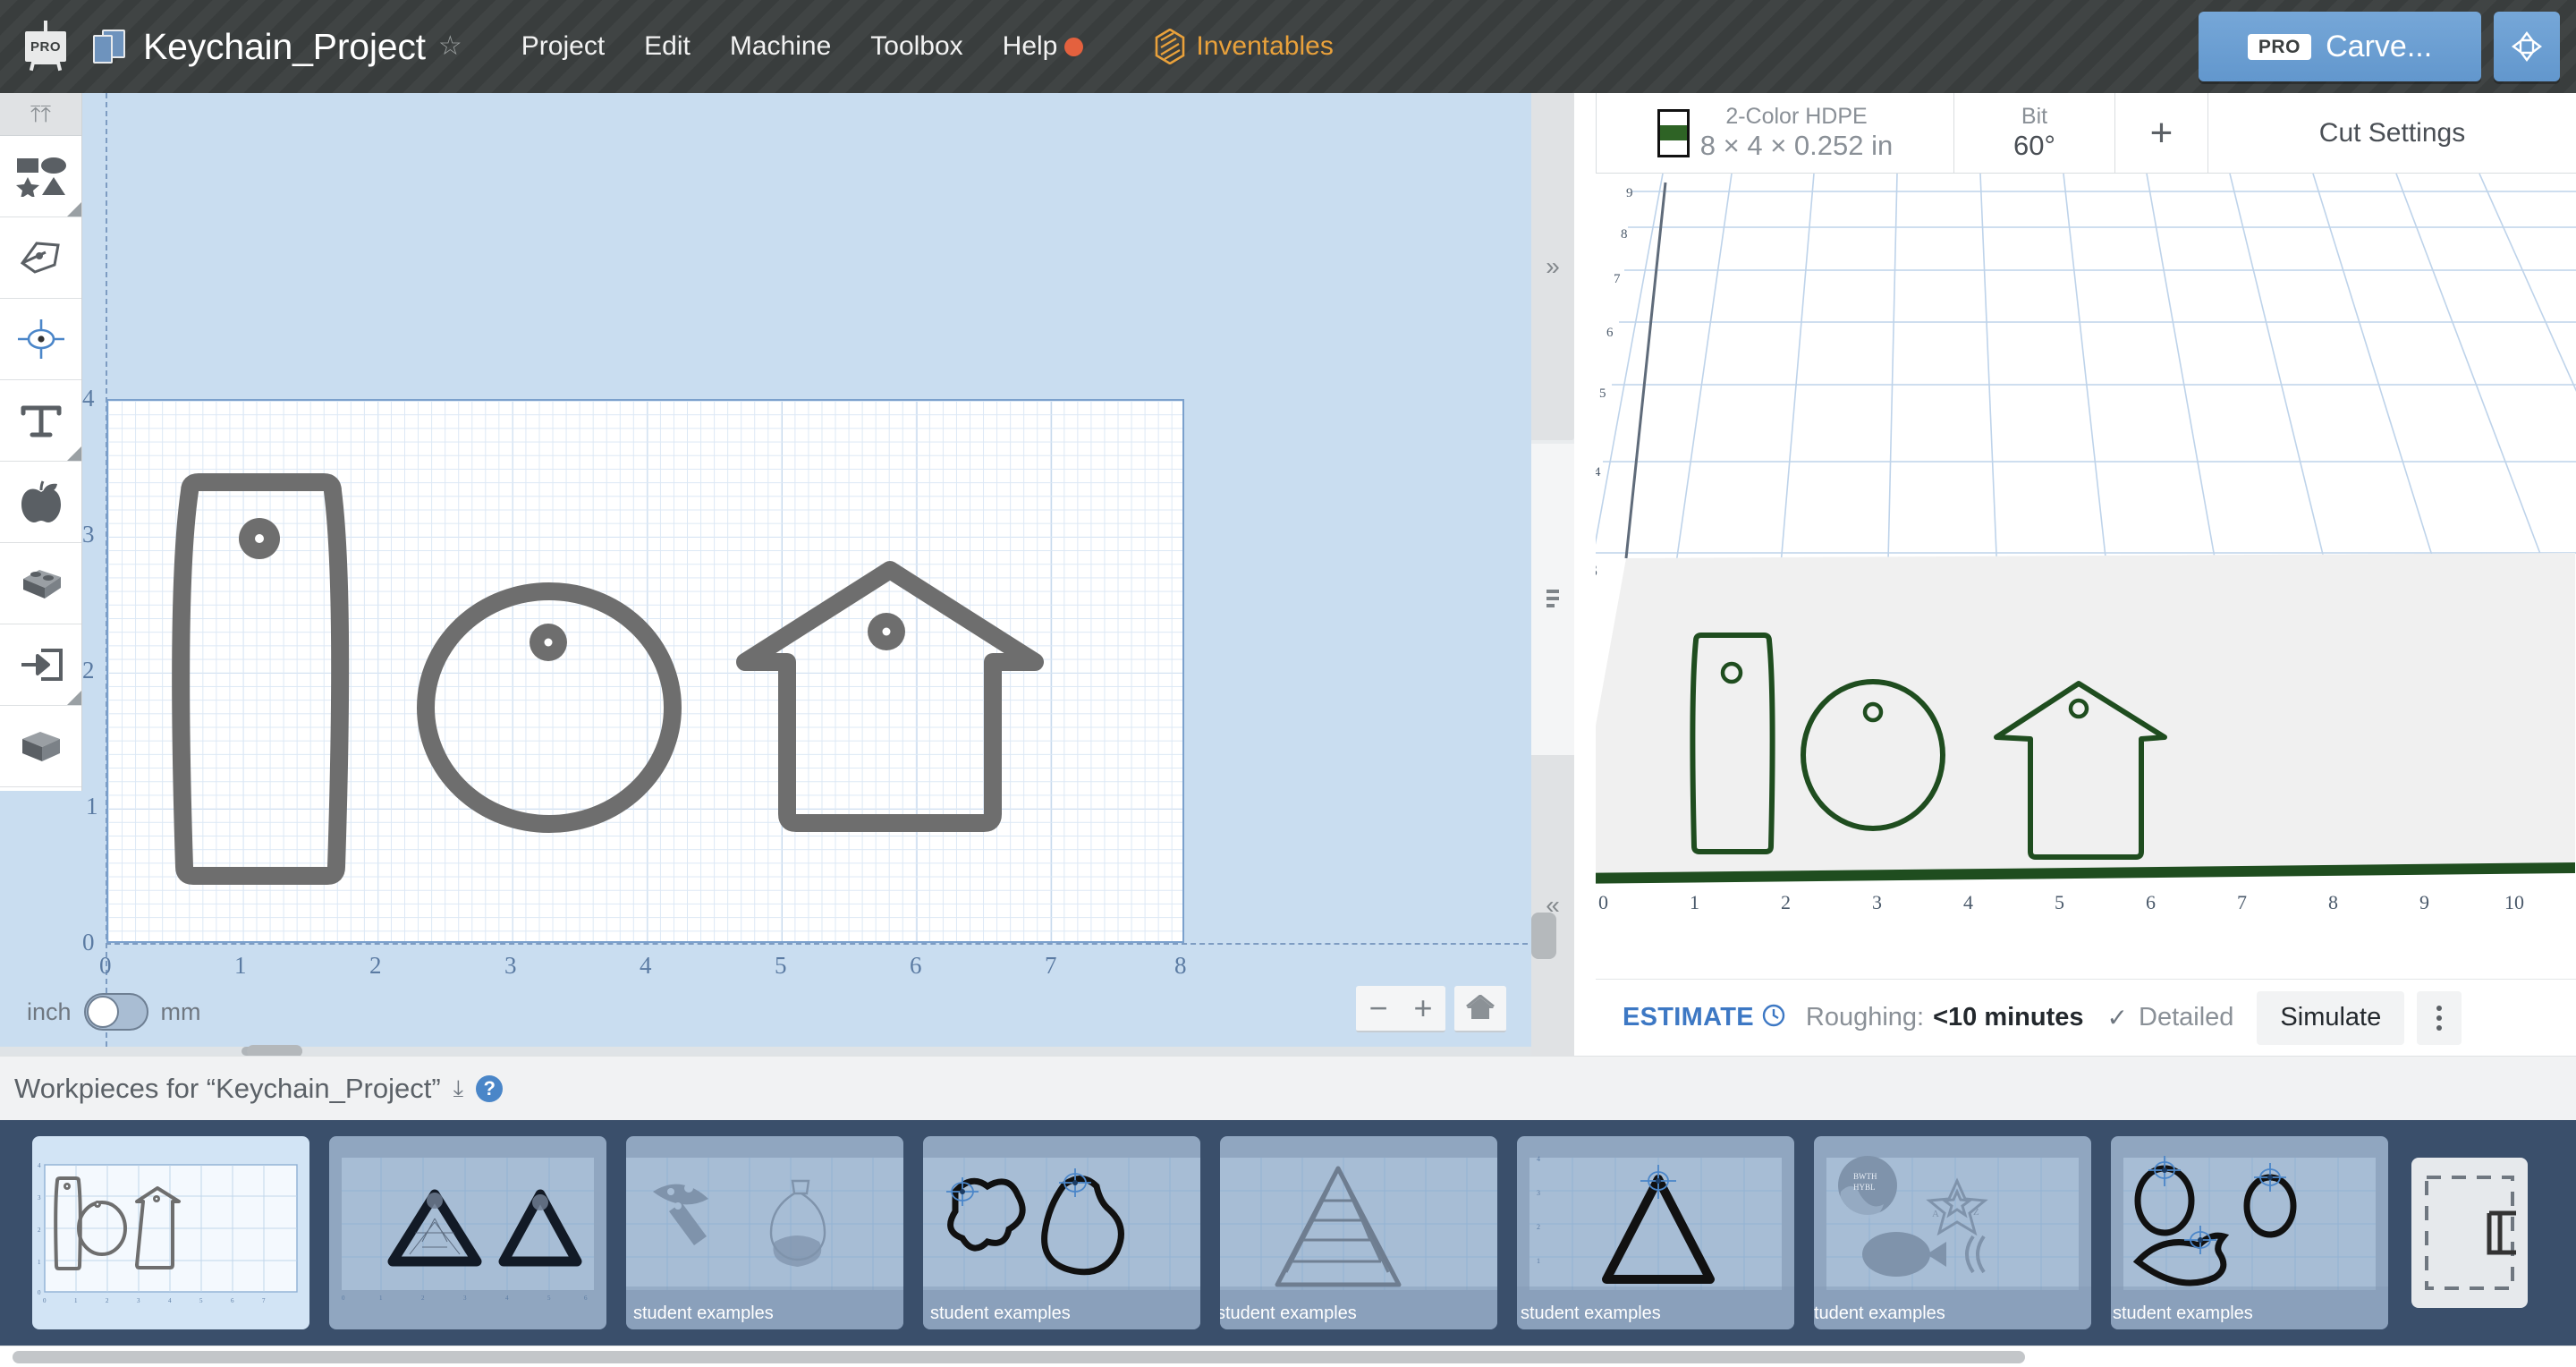  Describe the element at coordinates (780, 46) in the screenshot. I see `menu-item-machine: Machine` at that location.